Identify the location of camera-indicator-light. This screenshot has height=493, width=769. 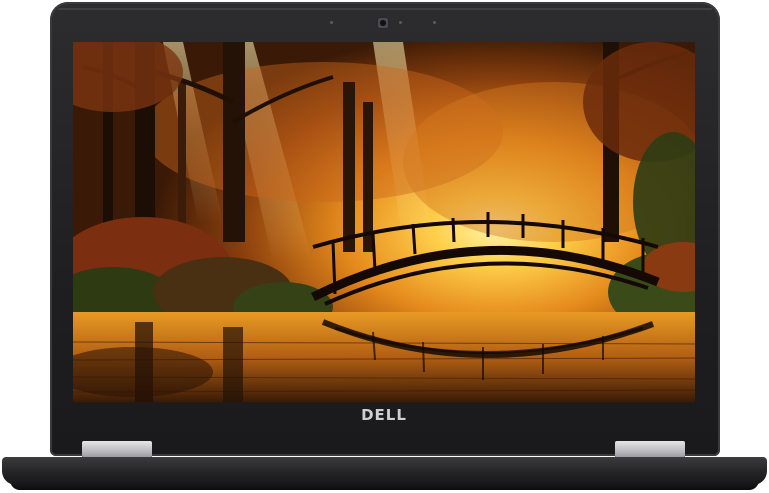
(400, 22).